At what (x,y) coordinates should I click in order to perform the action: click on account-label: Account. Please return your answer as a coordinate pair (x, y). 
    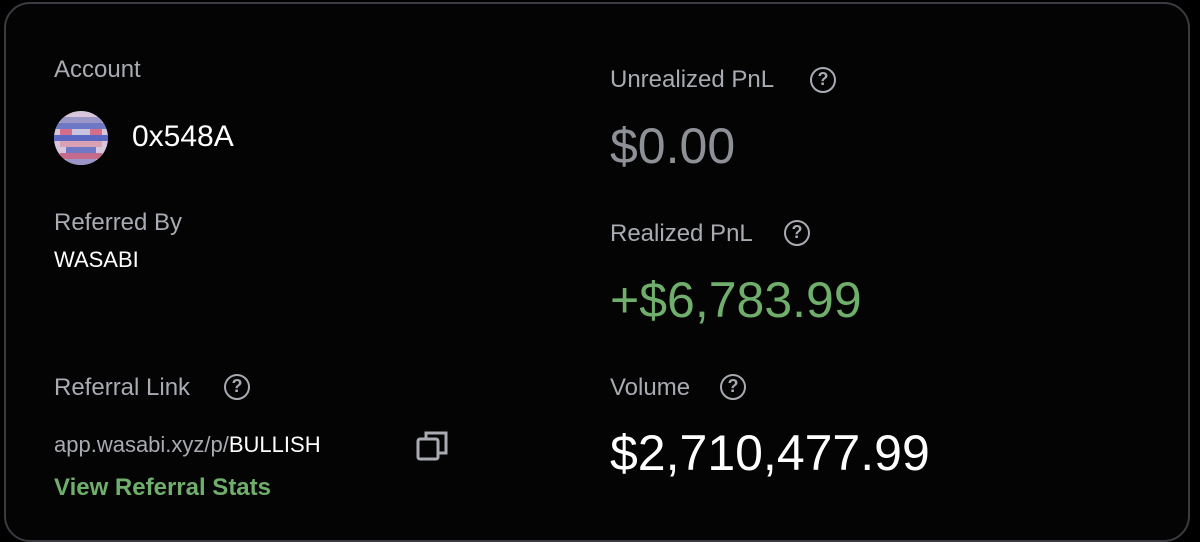
    Looking at the image, I should click on (97, 69).